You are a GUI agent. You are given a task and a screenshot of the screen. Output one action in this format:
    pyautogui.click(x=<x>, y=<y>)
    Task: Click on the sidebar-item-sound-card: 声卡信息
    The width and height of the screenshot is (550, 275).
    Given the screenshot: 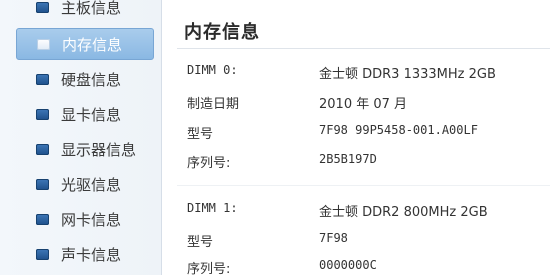 What is the action you would take?
    pyautogui.click(x=85, y=254)
    